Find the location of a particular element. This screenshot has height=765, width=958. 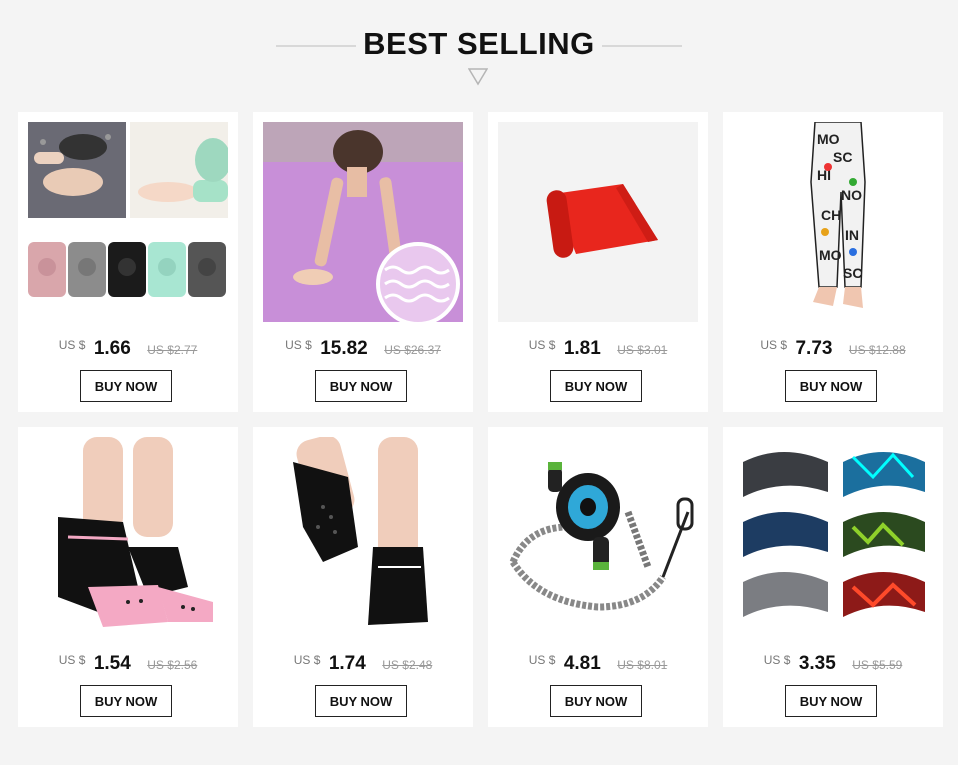

original-price: US $3.01 is located at coordinates (642, 350).